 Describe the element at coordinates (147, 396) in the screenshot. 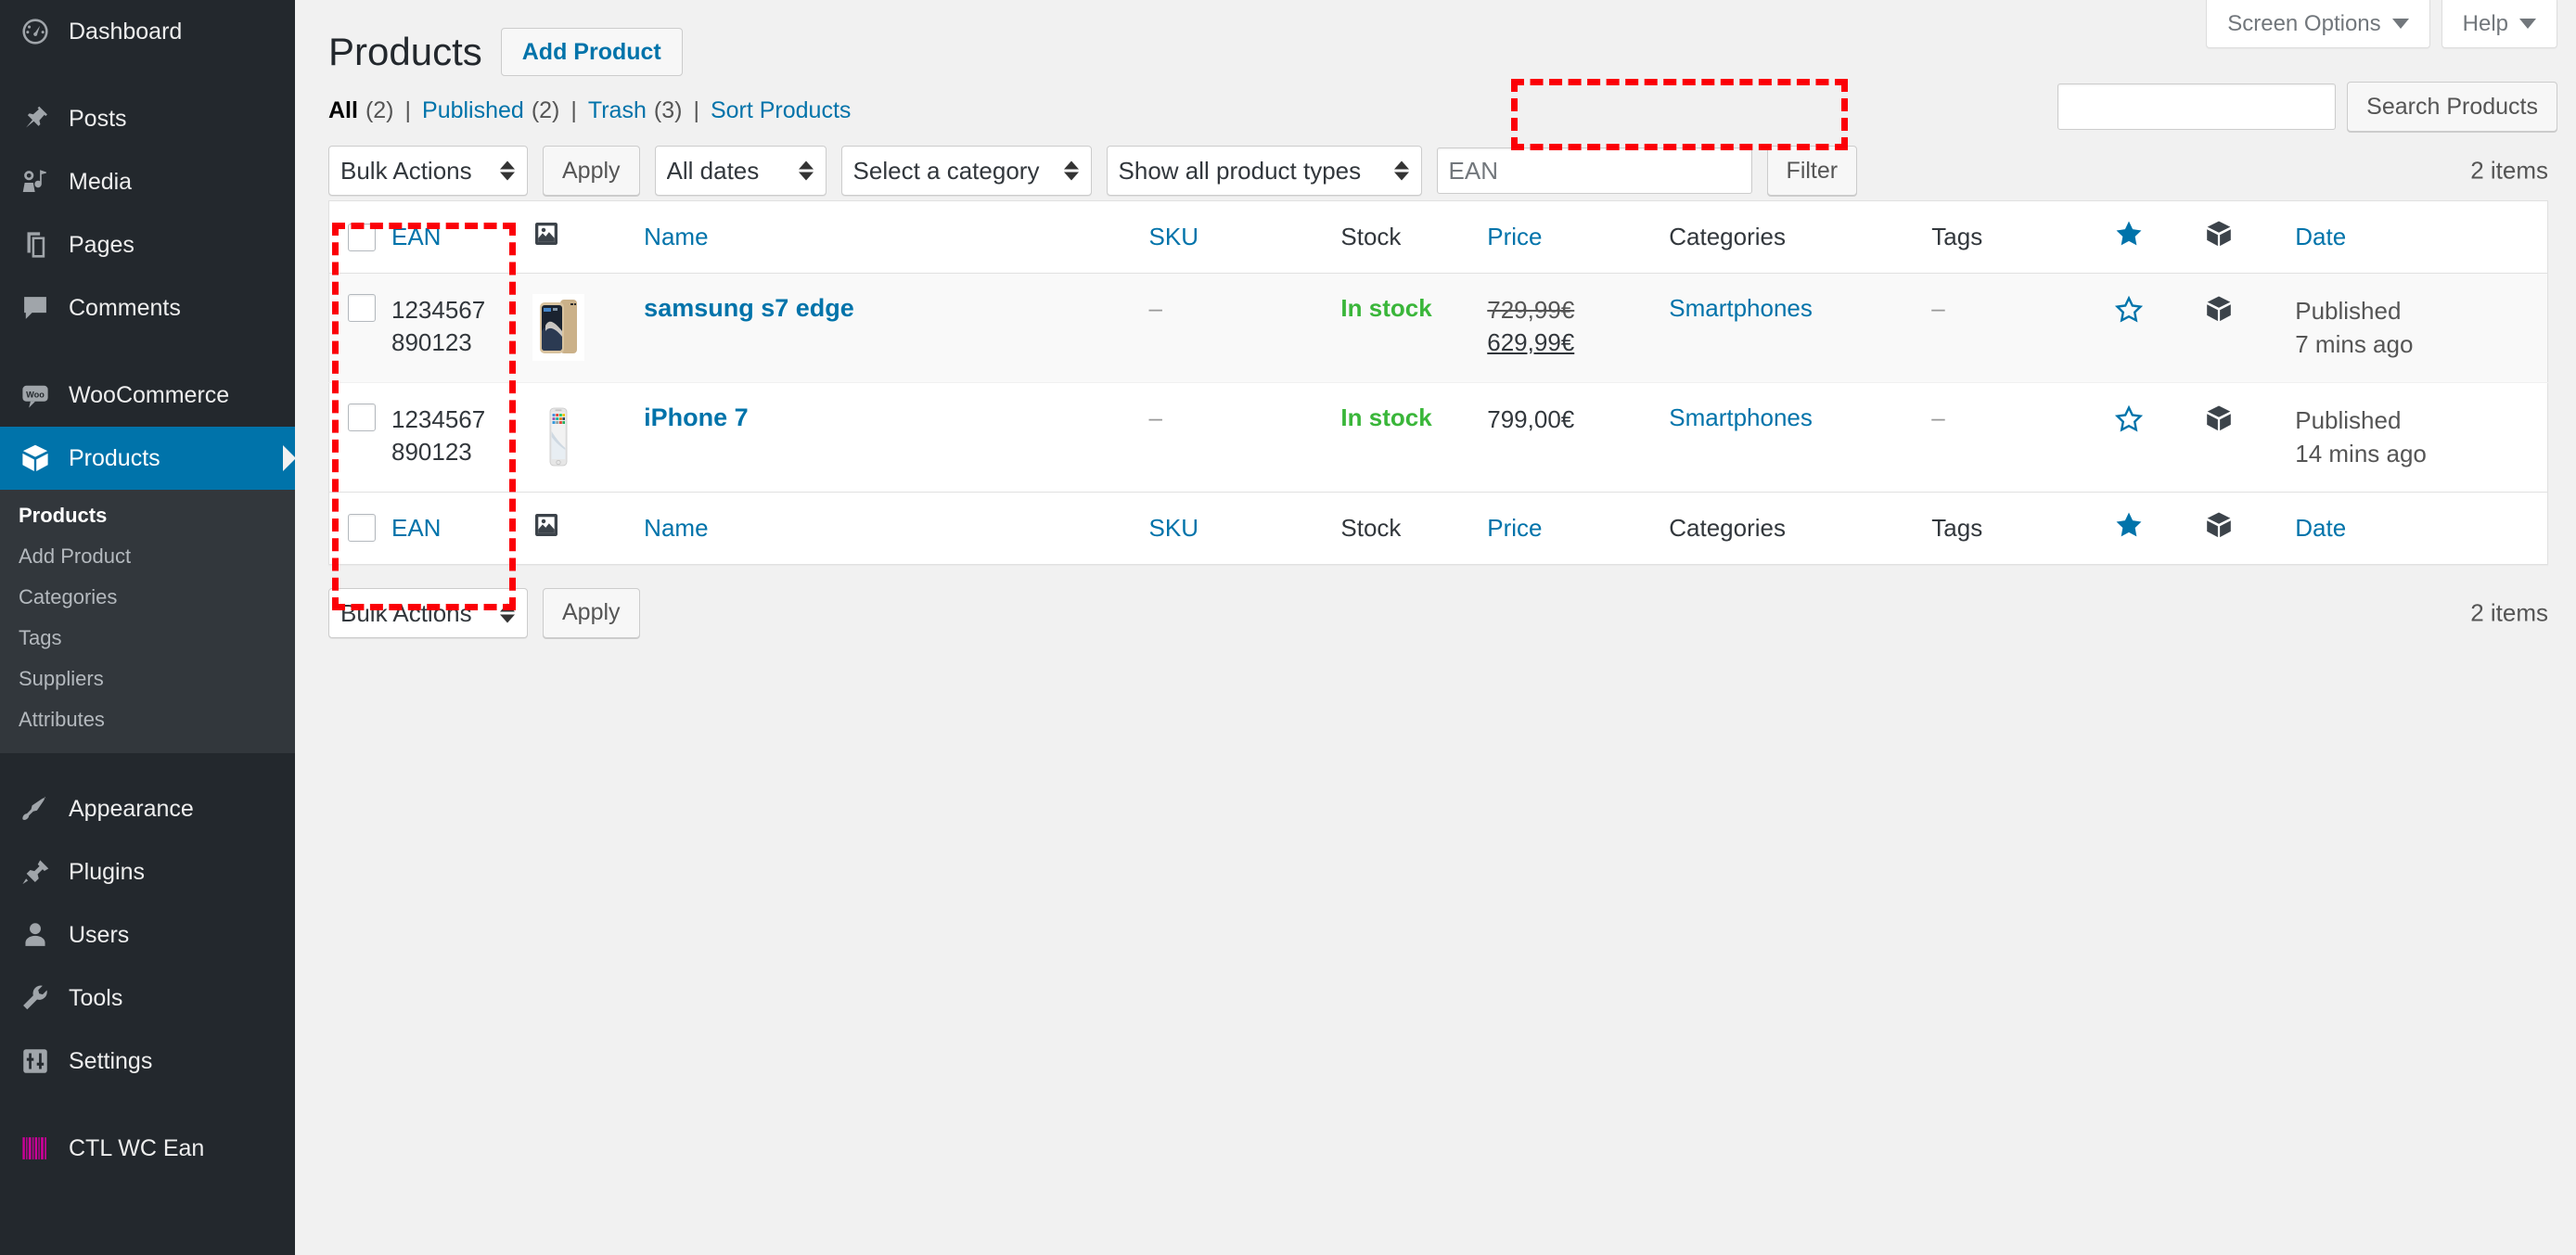

I see `sidebar-item-woocommerce: Woo WooCommerce` at that location.